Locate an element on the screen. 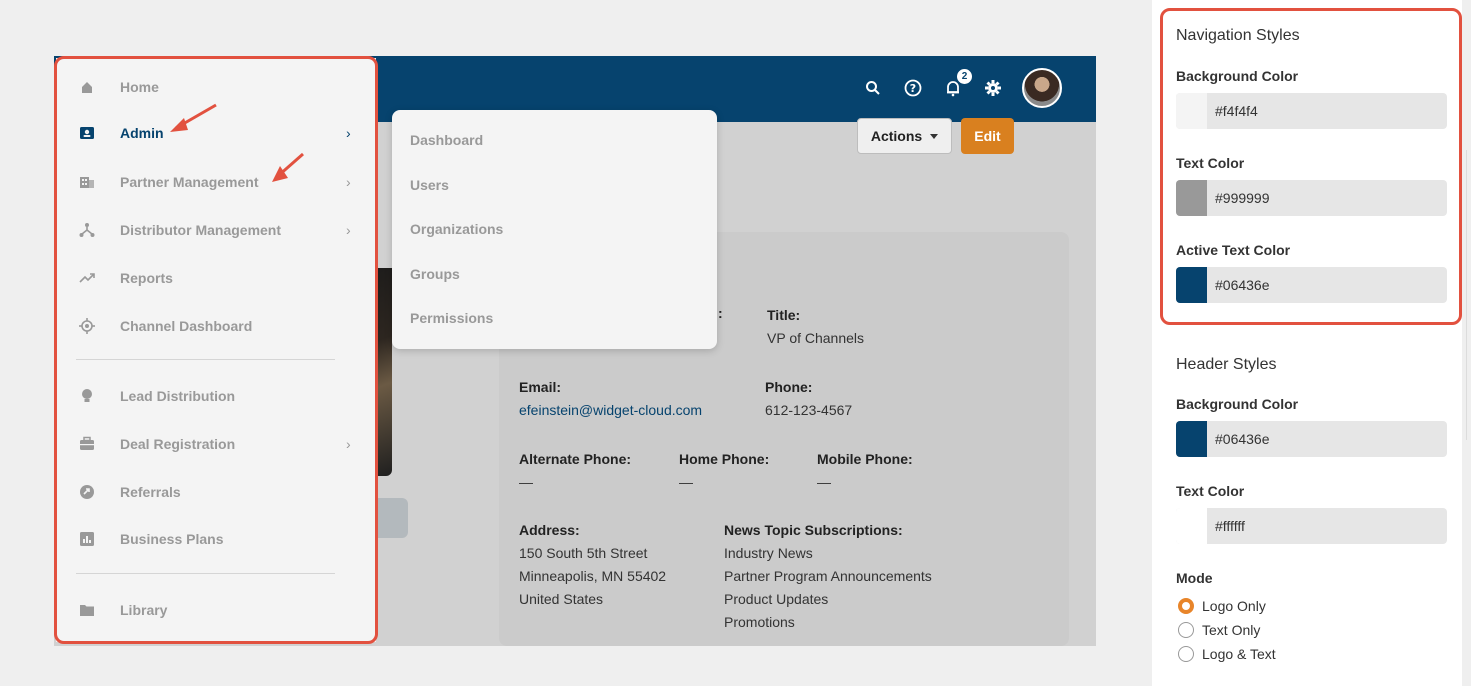 Image resolution: width=1471 pixels, height=686 pixels. bell-icon: 2 is located at coordinates (957, 84).